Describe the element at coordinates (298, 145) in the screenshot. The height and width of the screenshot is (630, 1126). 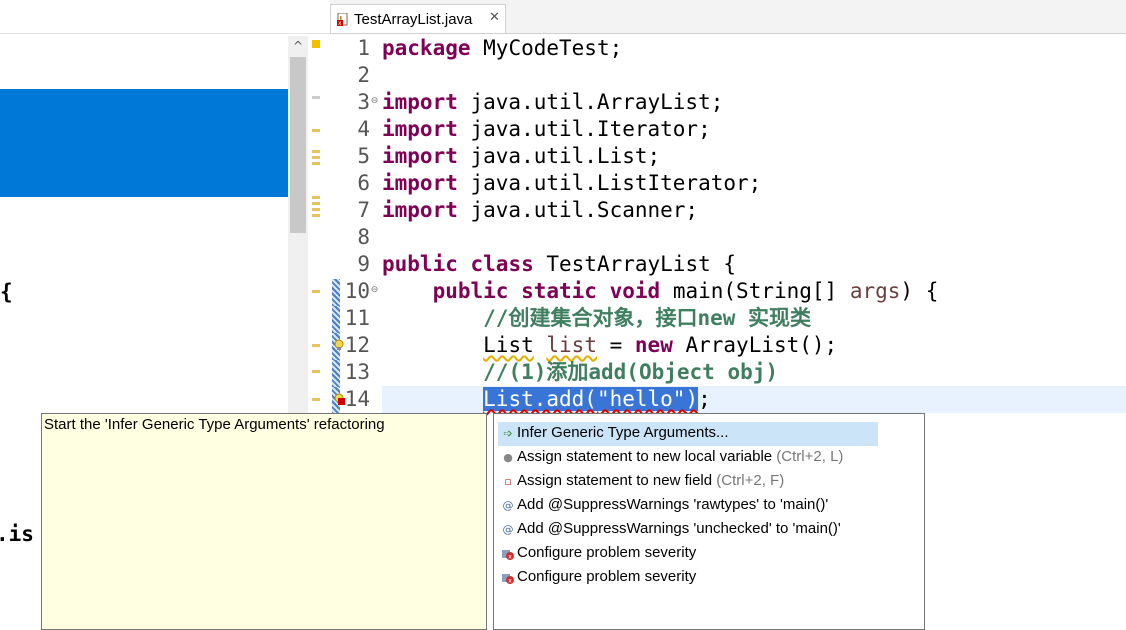
I see `left-scrollbar-thumb` at that location.